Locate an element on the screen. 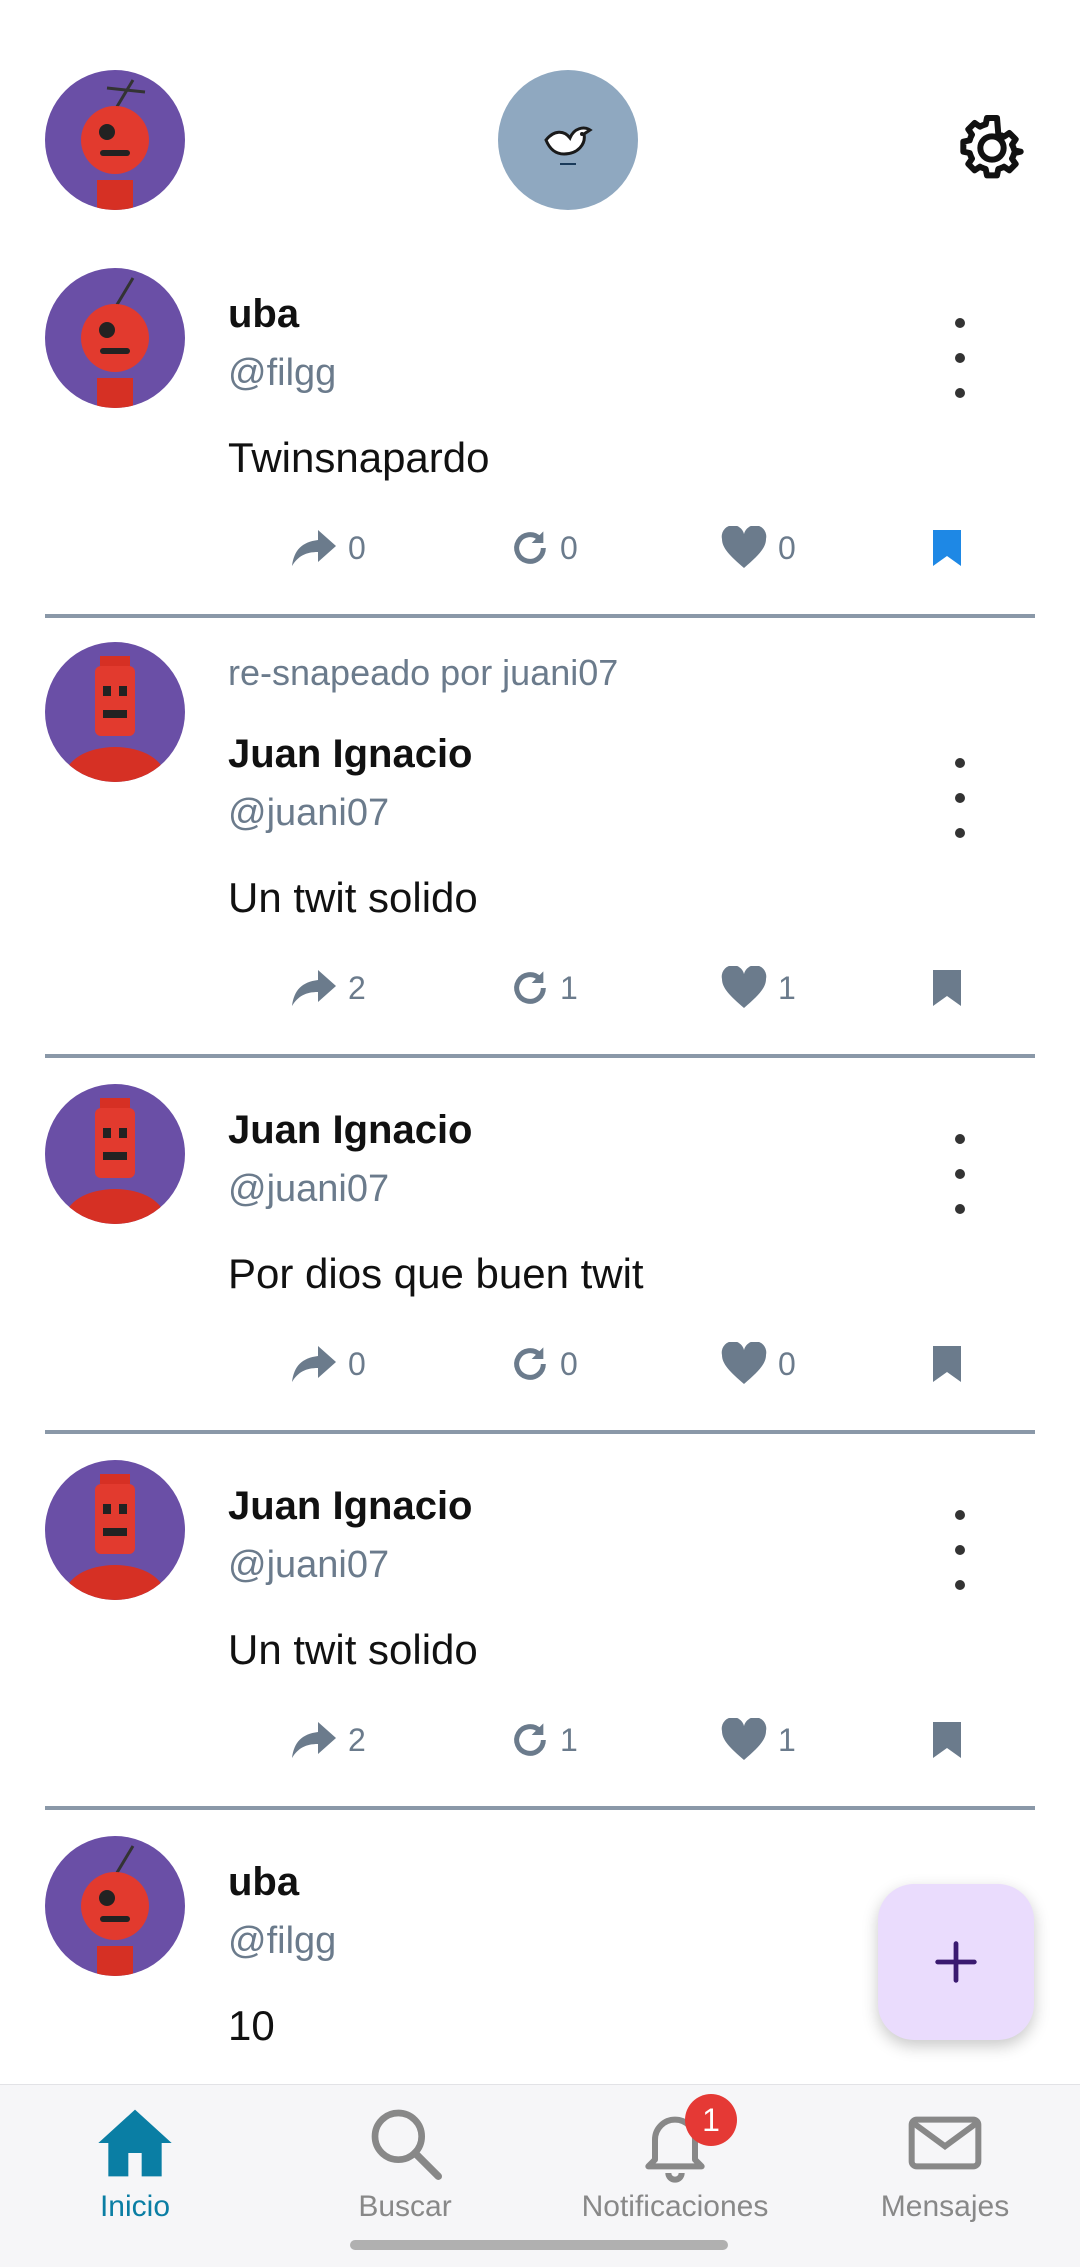  bird-icon is located at coordinates (568, 145).